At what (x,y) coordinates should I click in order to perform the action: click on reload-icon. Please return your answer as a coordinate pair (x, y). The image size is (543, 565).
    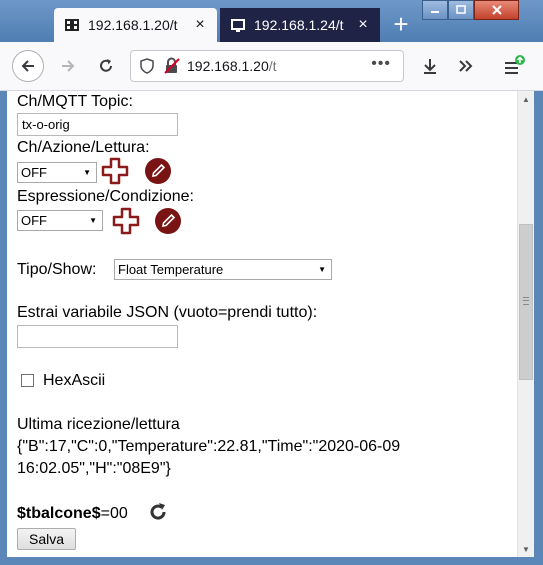
    Looking at the image, I should click on (106, 65).